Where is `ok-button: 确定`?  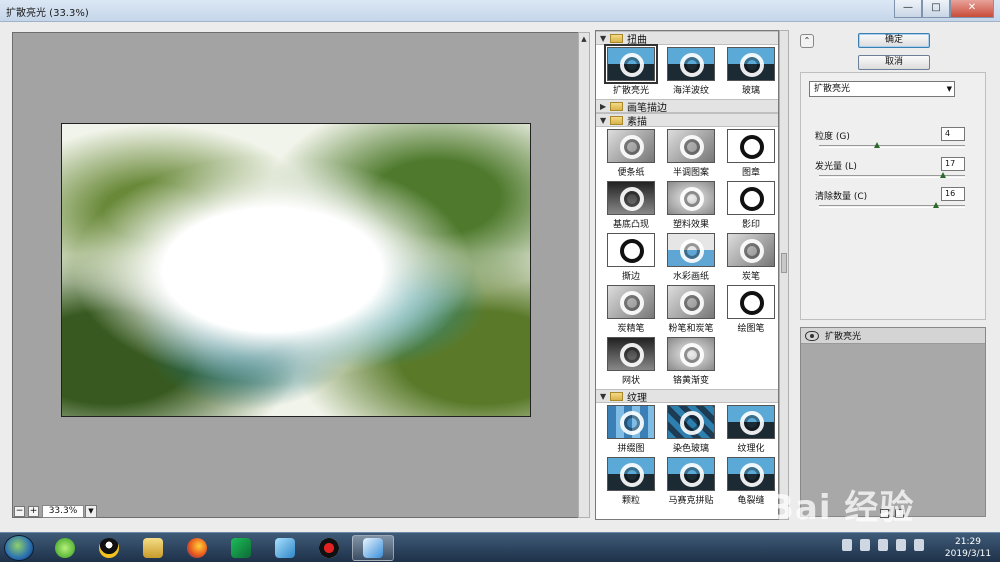
ok-button: 确定 is located at coordinates (894, 40).